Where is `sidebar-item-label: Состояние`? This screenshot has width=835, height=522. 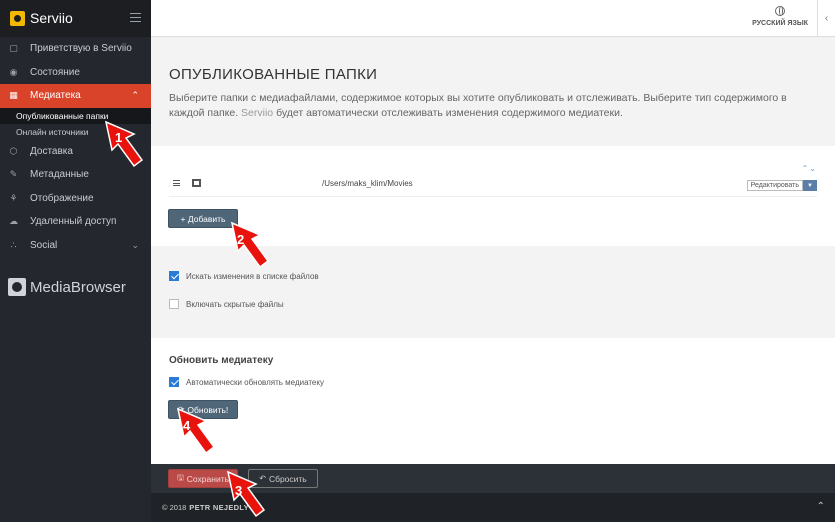
sidebar-item-label: Состояние is located at coordinates (55, 72).